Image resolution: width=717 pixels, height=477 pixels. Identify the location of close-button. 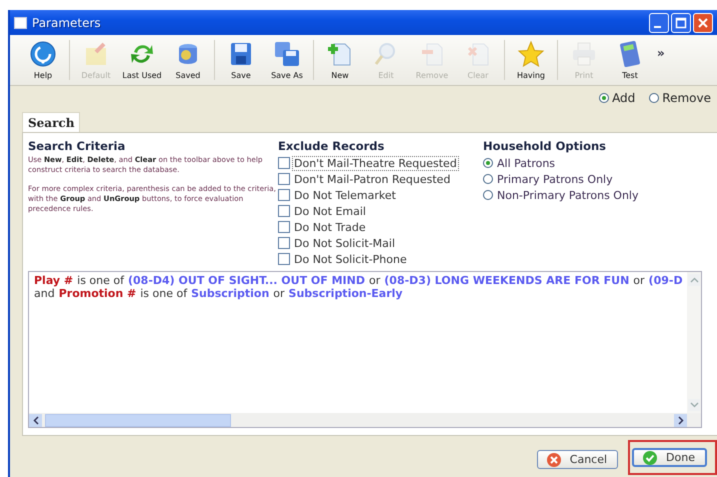
(703, 22).